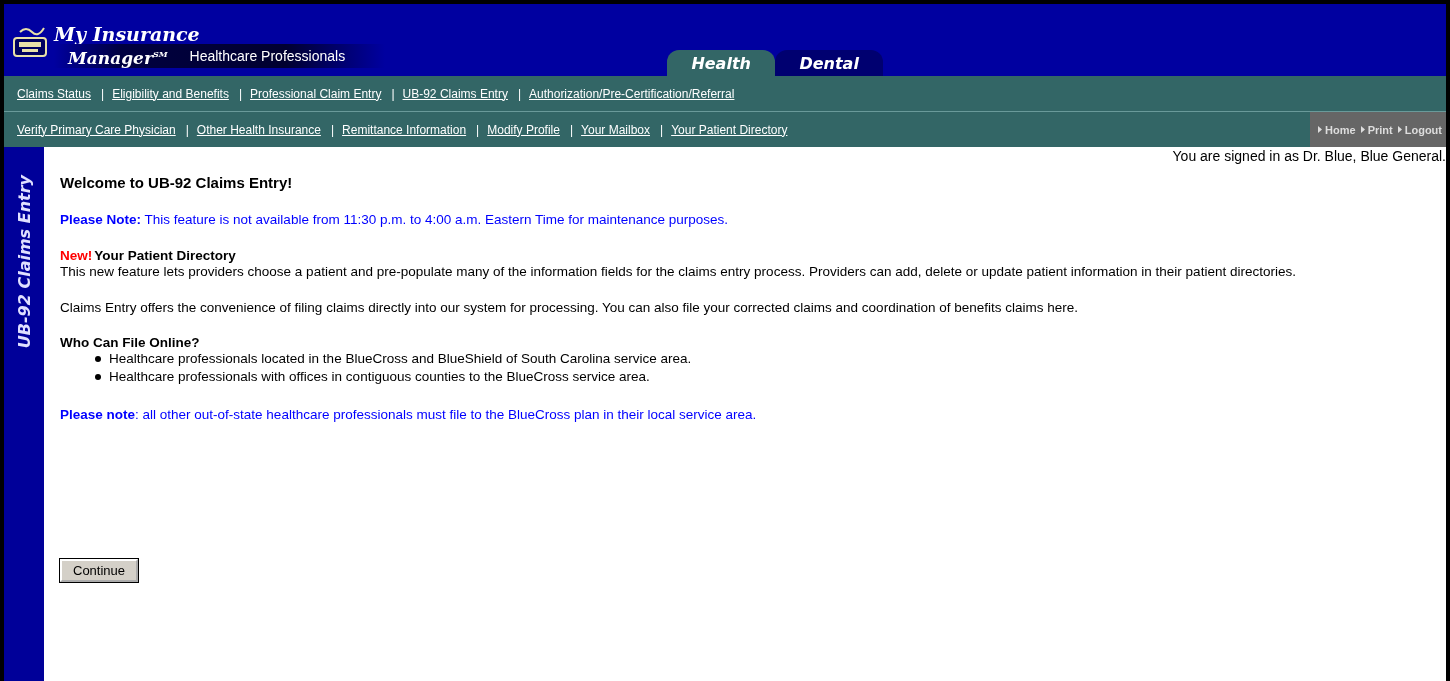 Image resolution: width=1450 pixels, height=681 pixels. Describe the element at coordinates (127, 34) in the screenshot. I see `logo-title: My Insurance` at that location.